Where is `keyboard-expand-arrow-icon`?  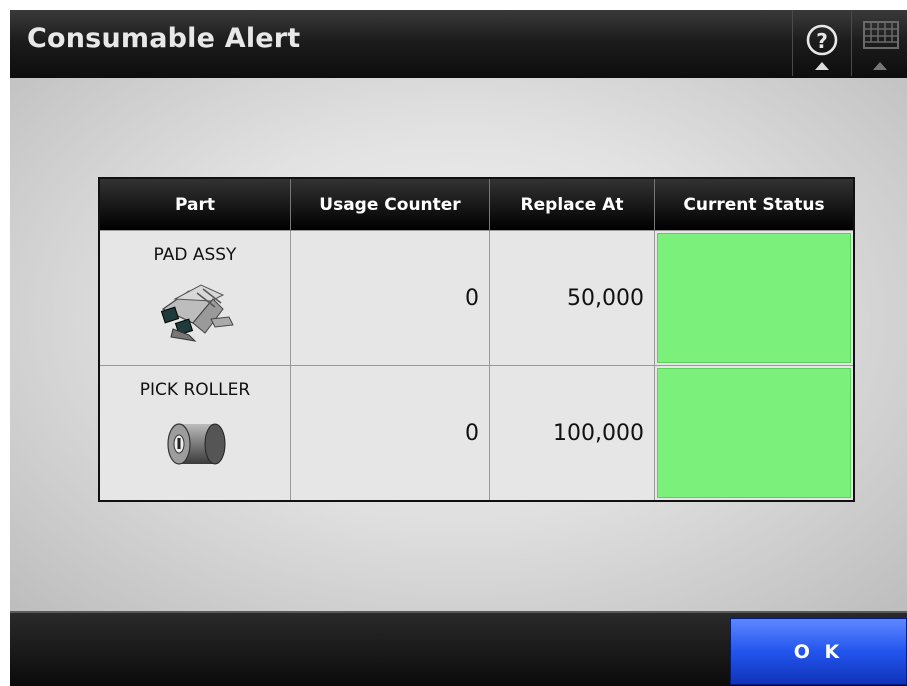
keyboard-expand-arrow-icon is located at coordinates (880, 66).